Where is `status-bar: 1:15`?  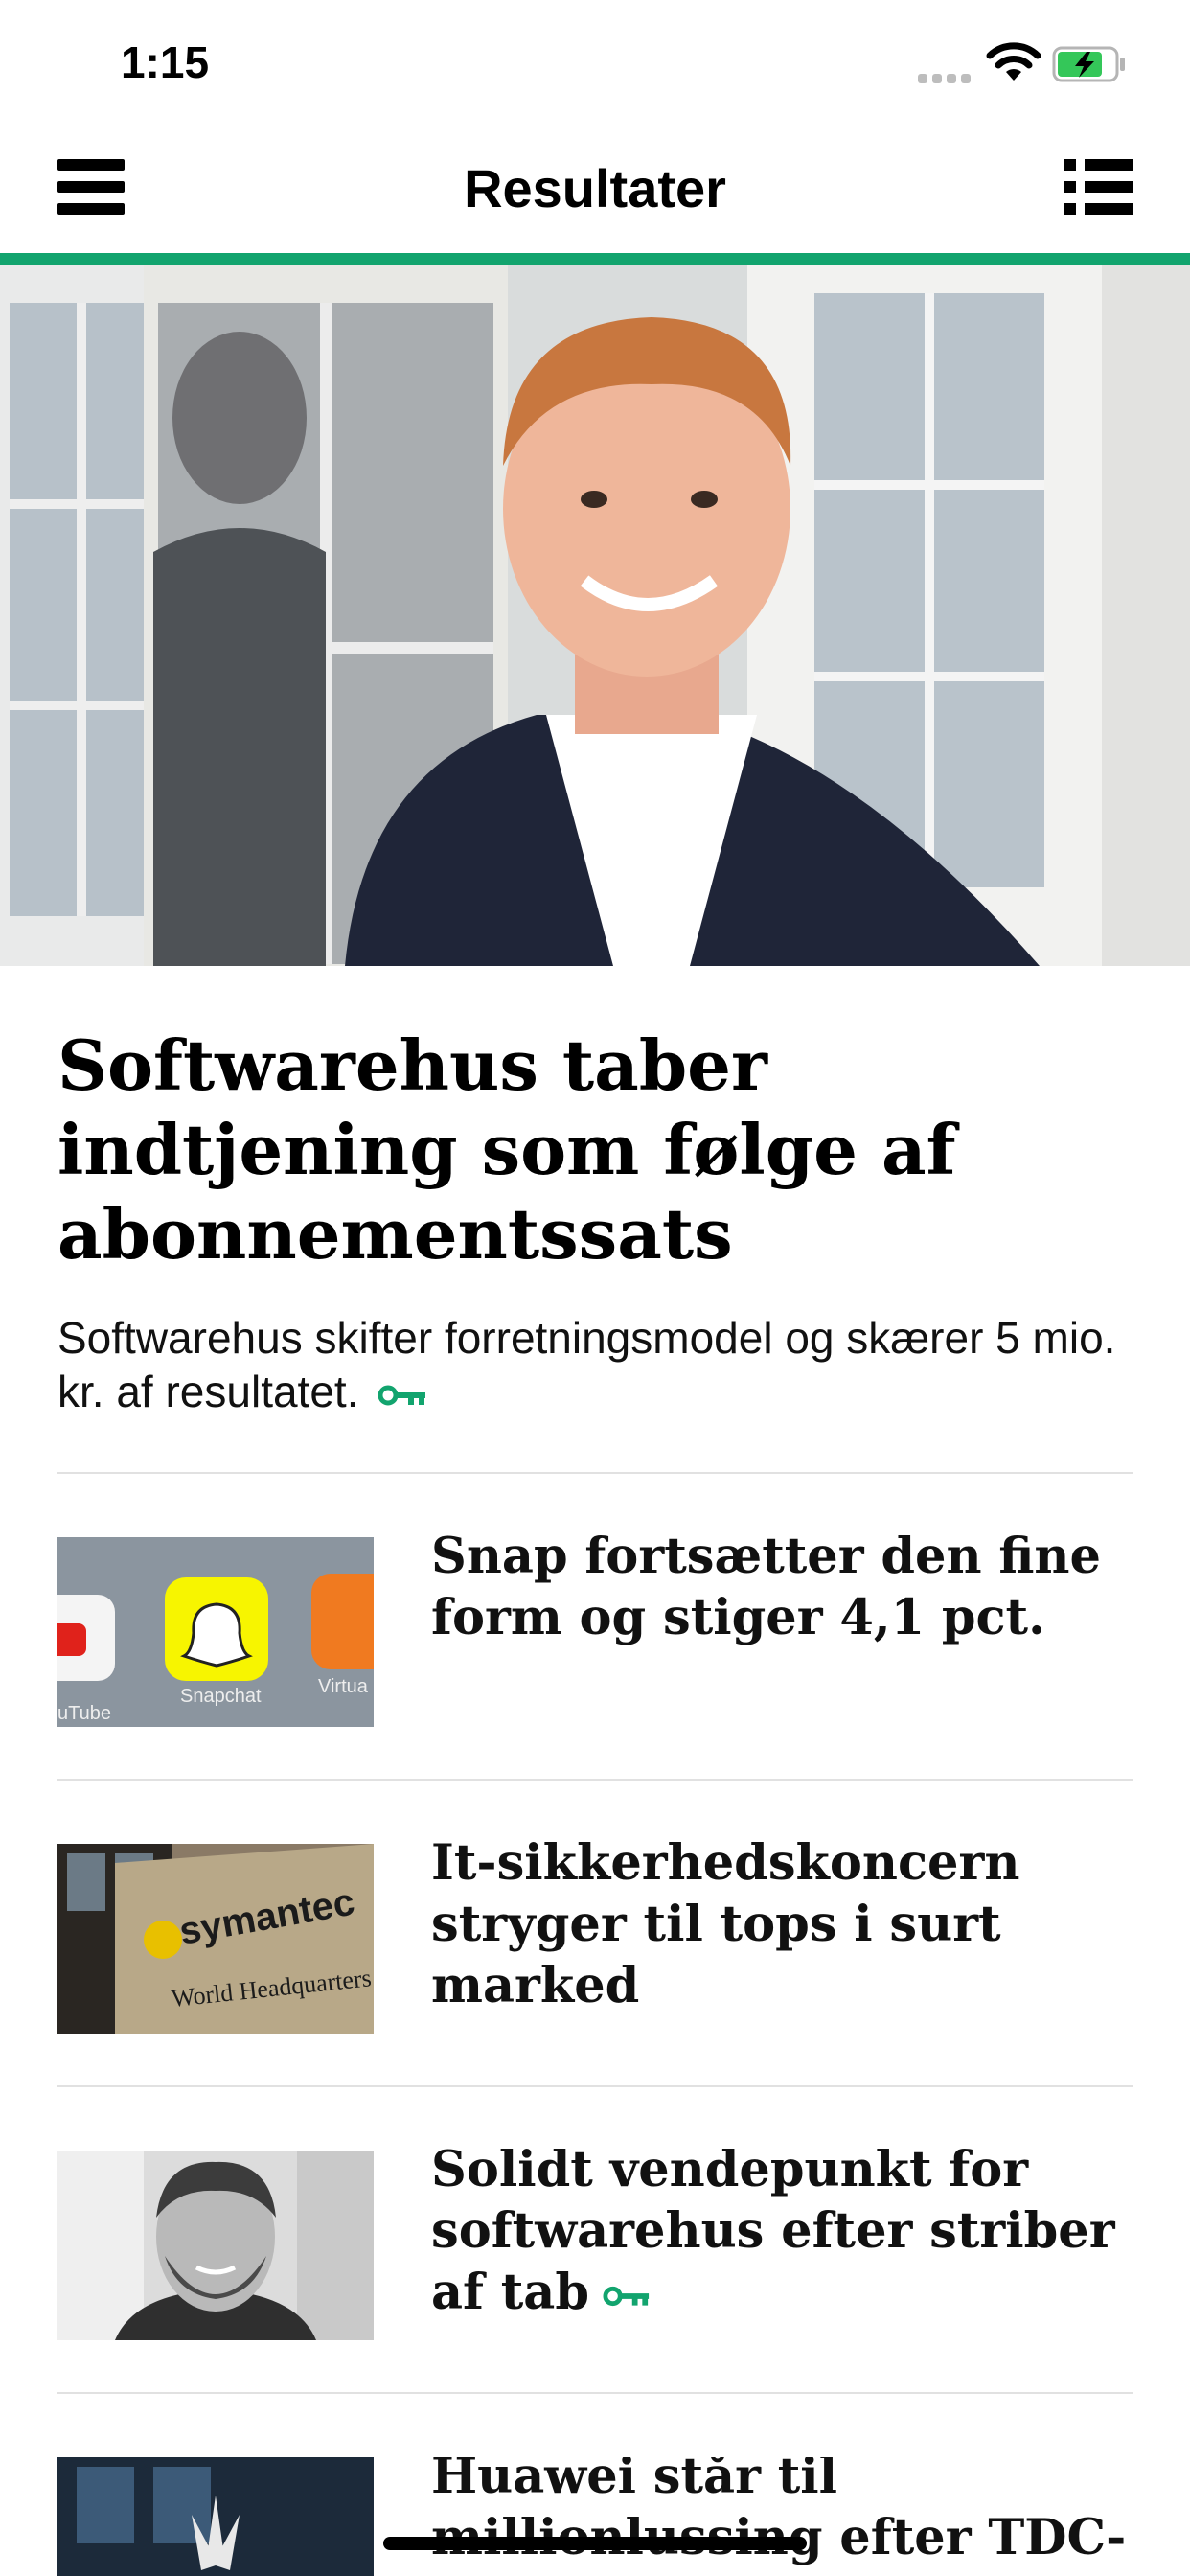 status-bar: 1:15 is located at coordinates (595, 65).